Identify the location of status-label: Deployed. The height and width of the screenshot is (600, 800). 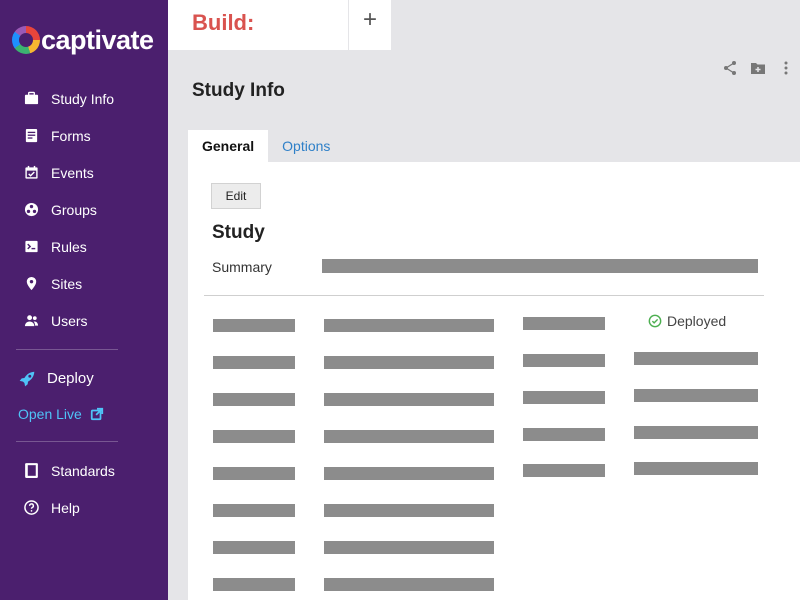
(697, 321).